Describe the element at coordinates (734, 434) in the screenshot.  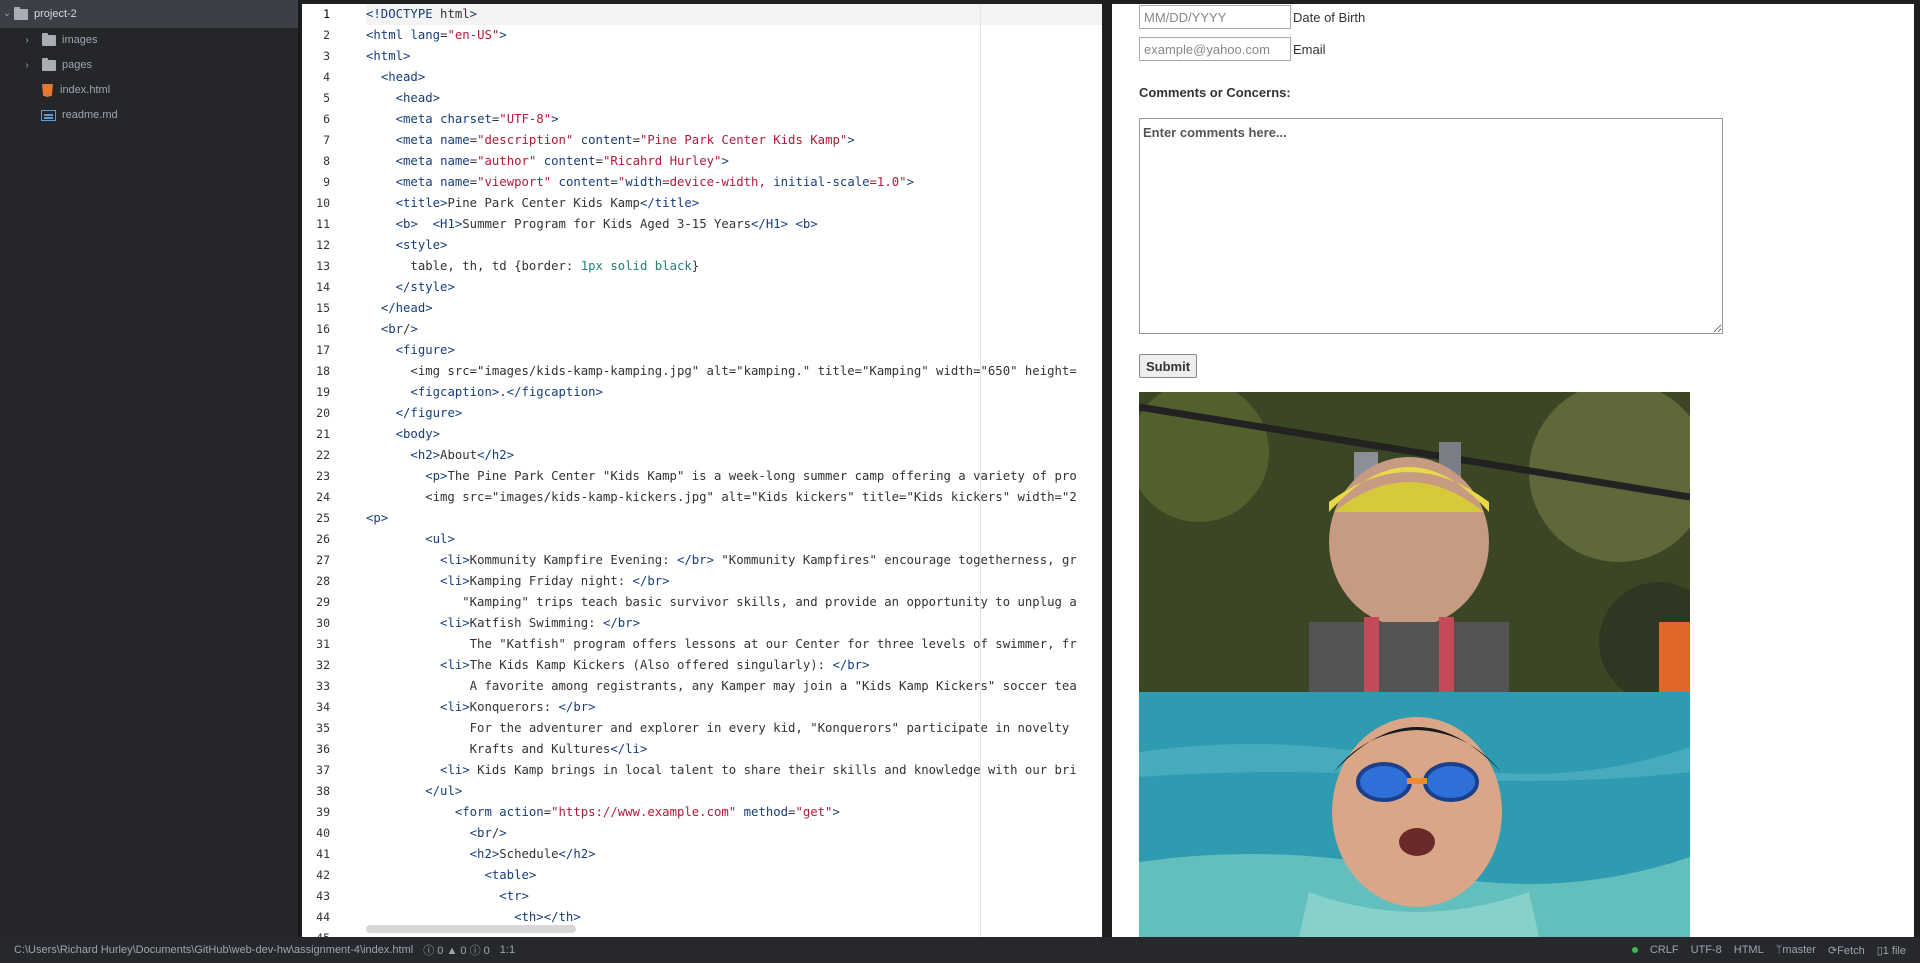
I see `code-line: <body>` at that location.